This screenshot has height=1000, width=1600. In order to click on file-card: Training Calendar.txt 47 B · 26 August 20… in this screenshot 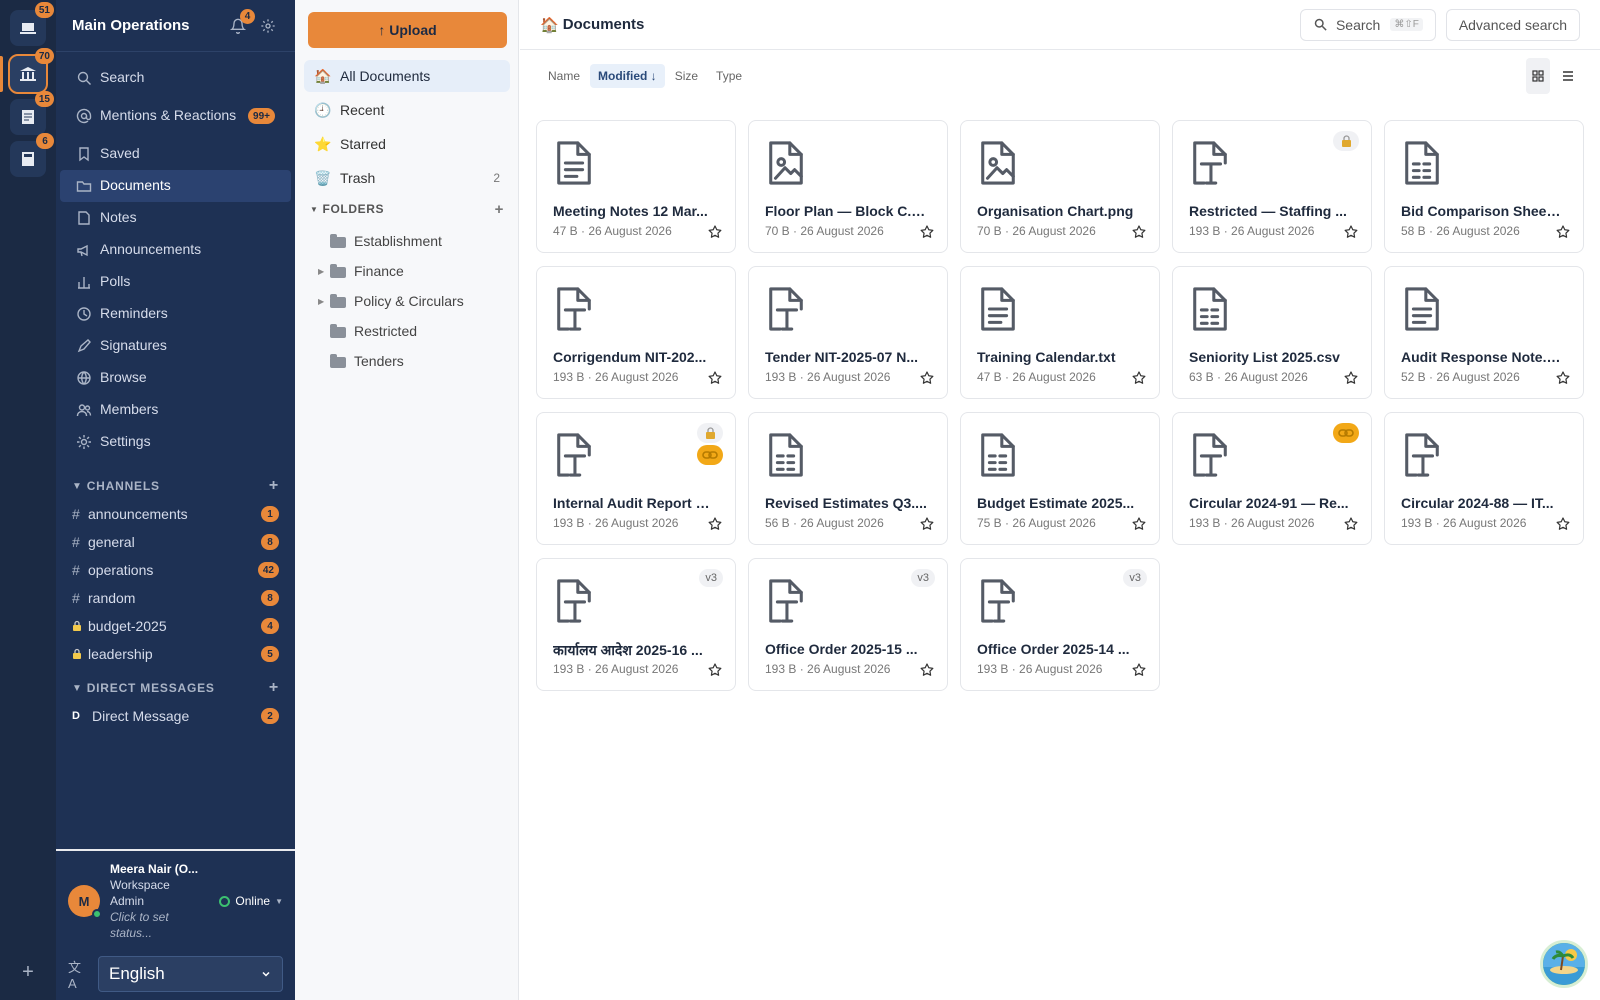, I will do `click(1060, 332)`.